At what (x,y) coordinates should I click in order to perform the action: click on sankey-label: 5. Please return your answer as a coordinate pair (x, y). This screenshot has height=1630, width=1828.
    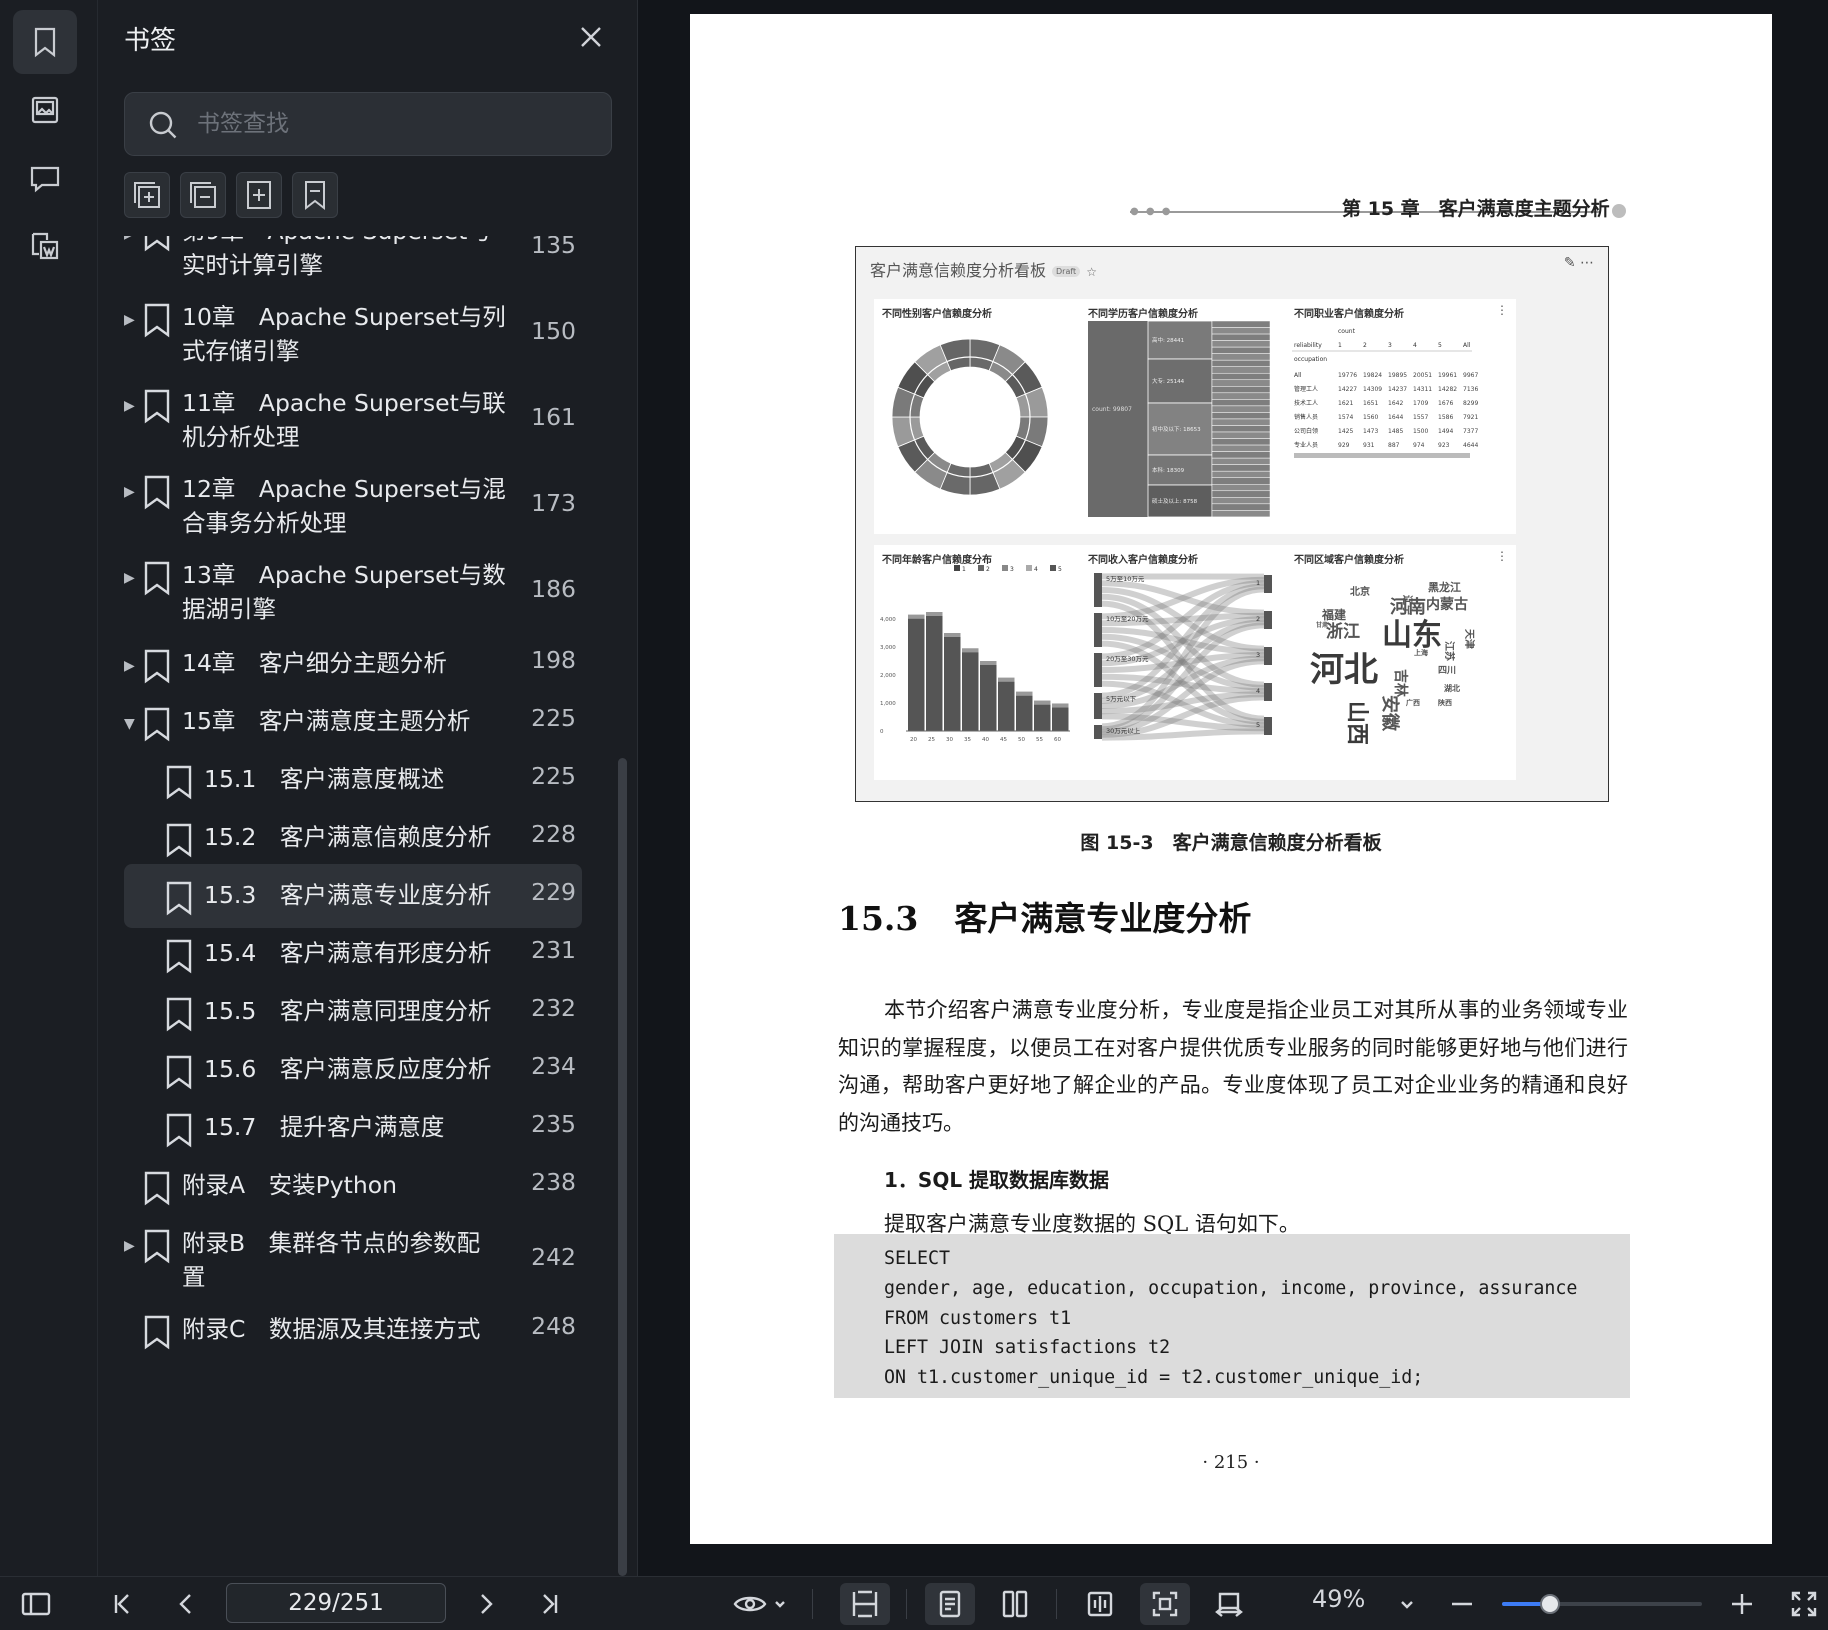
    Looking at the image, I should click on (1258, 725).